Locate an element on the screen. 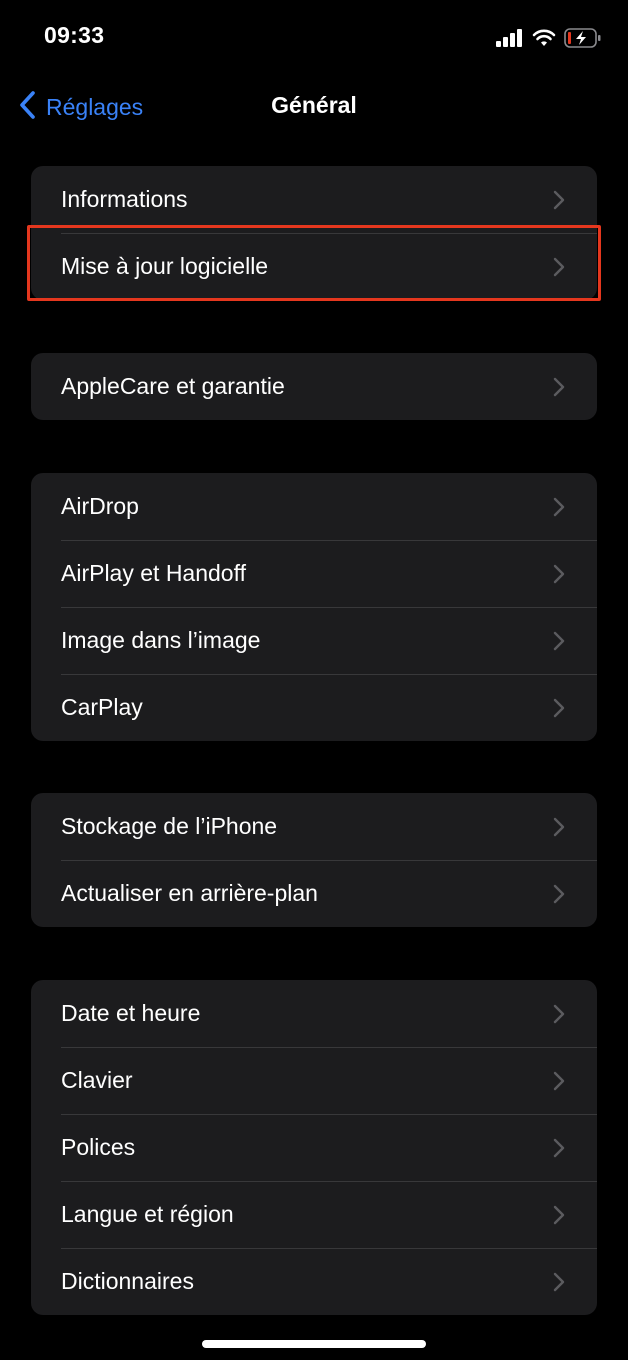 This screenshot has height=1360, width=628. list-item-label: Langue et région is located at coordinates (147, 1214).